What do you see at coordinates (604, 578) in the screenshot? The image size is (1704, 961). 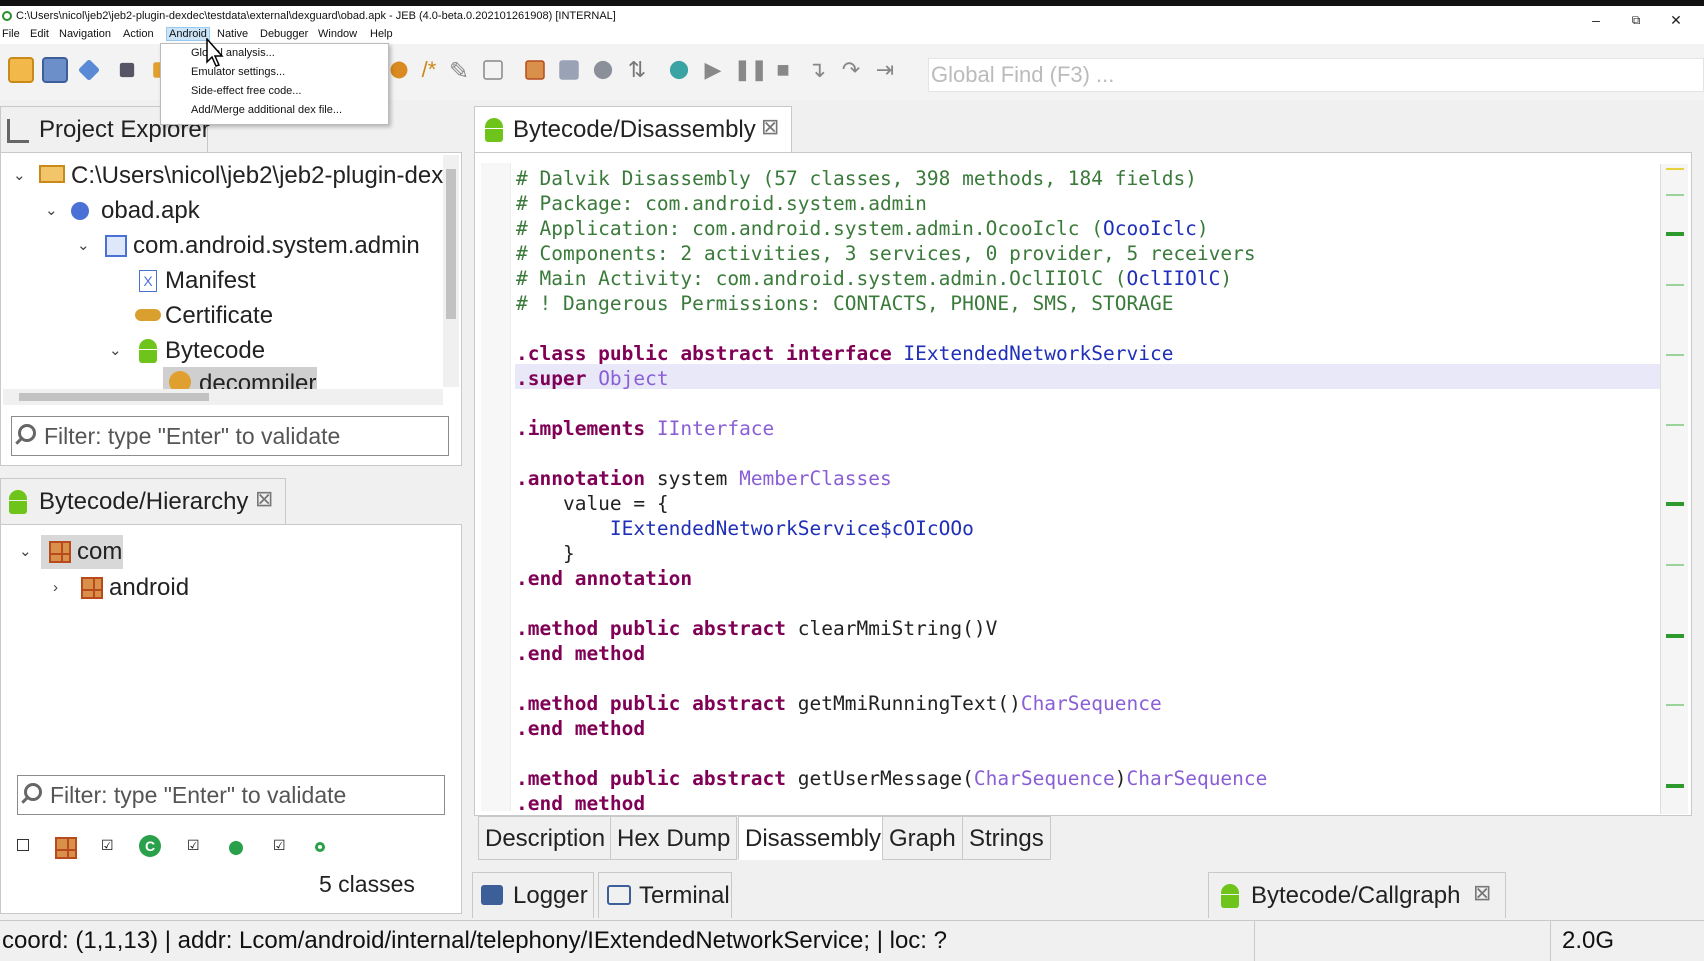 I see `code-line: .end annotation` at bounding box center [604, 578].